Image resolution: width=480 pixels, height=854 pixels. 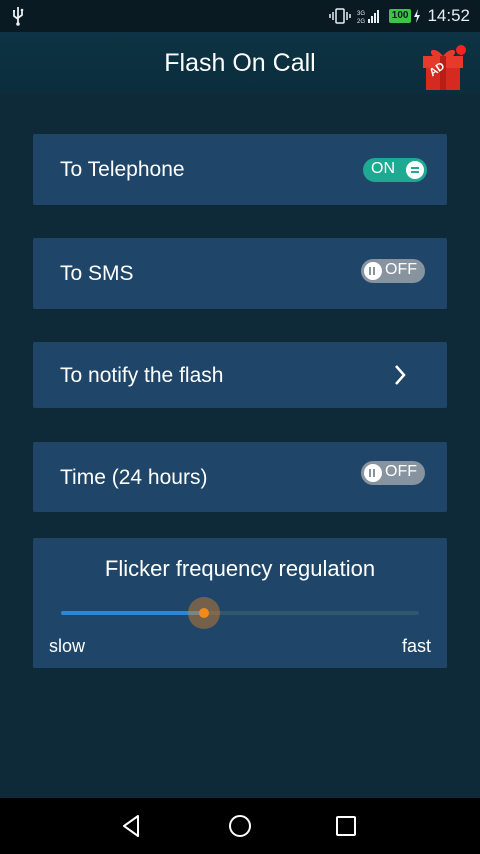 What do you see at coordinates (122, 169) in the screenshot?
I see `telephone-setting-label: To Telephone` at bounding box center [122, 169].